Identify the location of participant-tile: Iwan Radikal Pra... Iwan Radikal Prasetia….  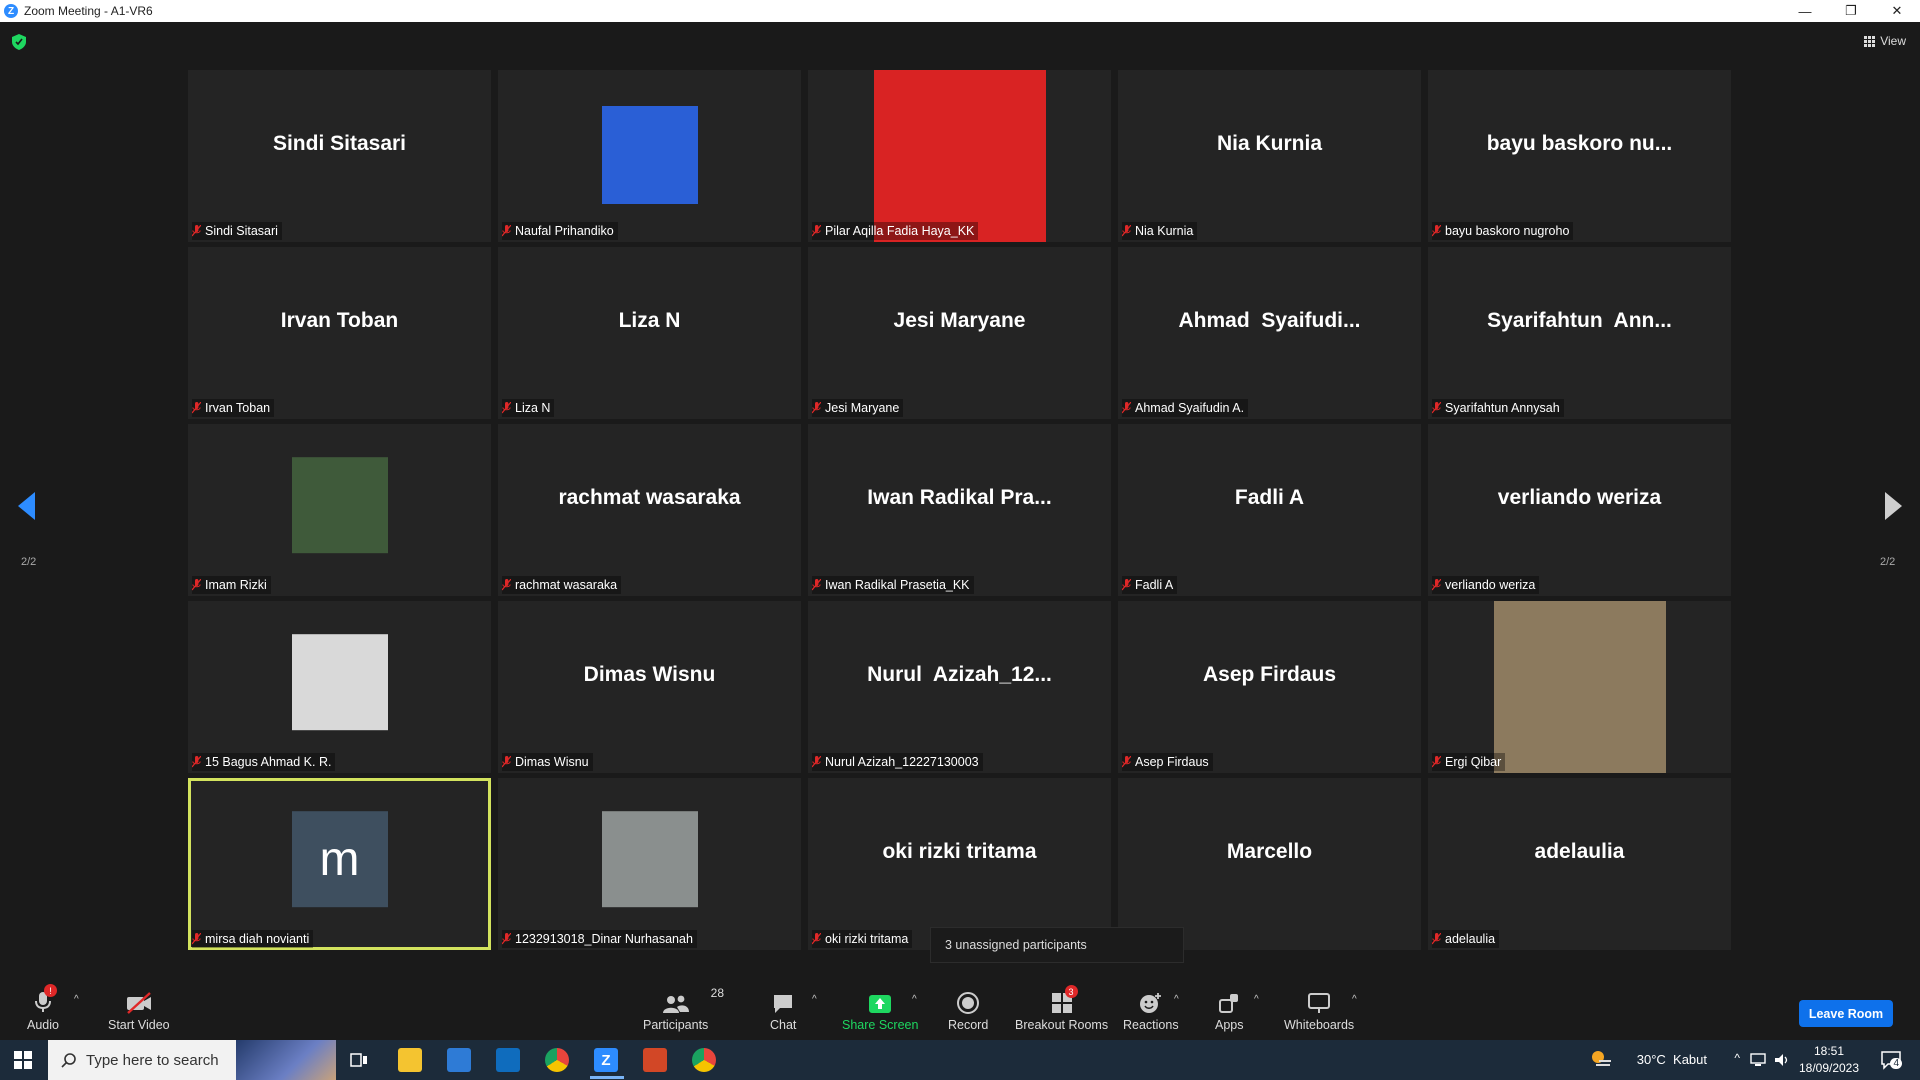
(959, 510).